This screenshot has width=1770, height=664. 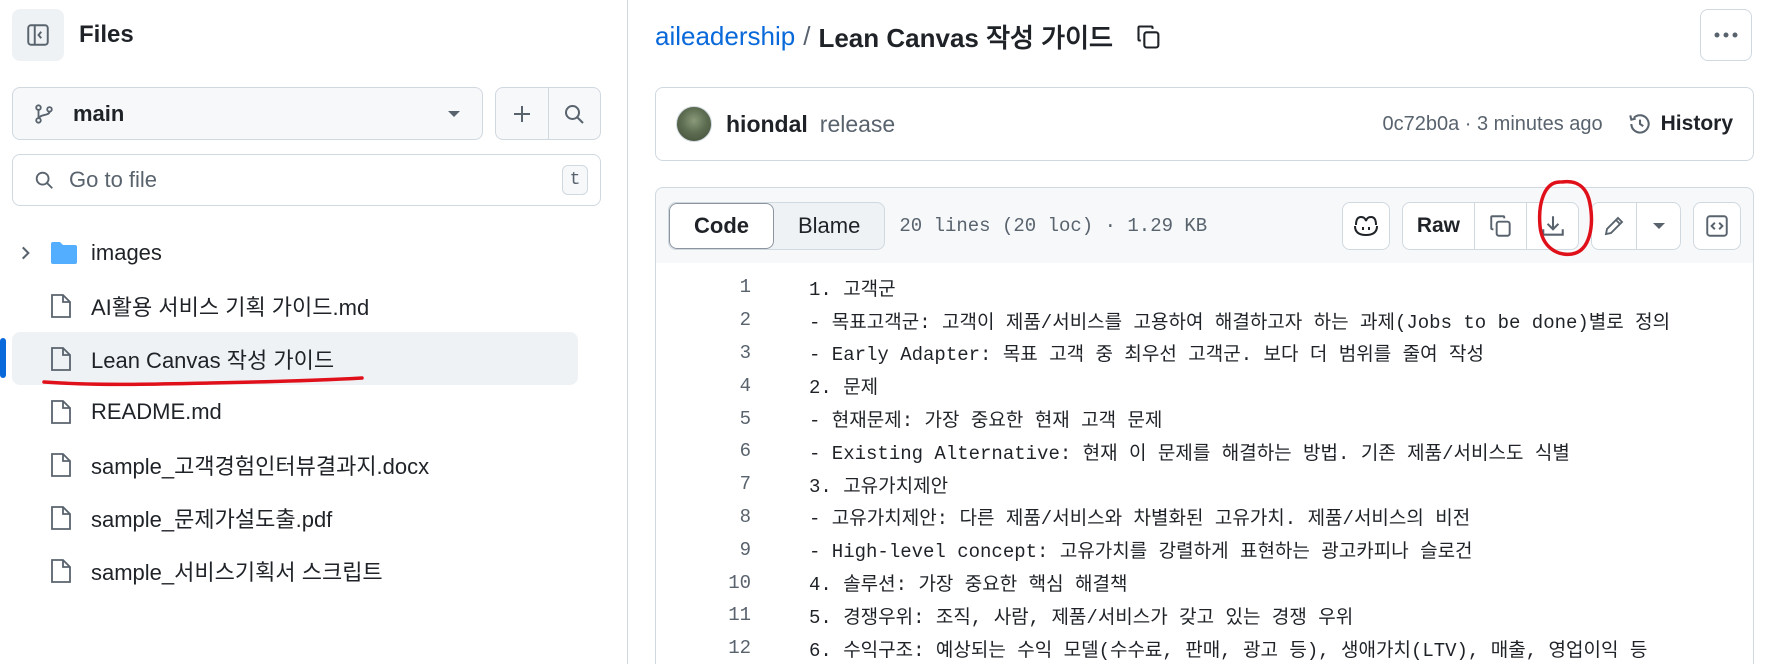 I want to click on tree-item-file: AI활용 서비스 기획 가이드.md, so click(x=314, y=305).